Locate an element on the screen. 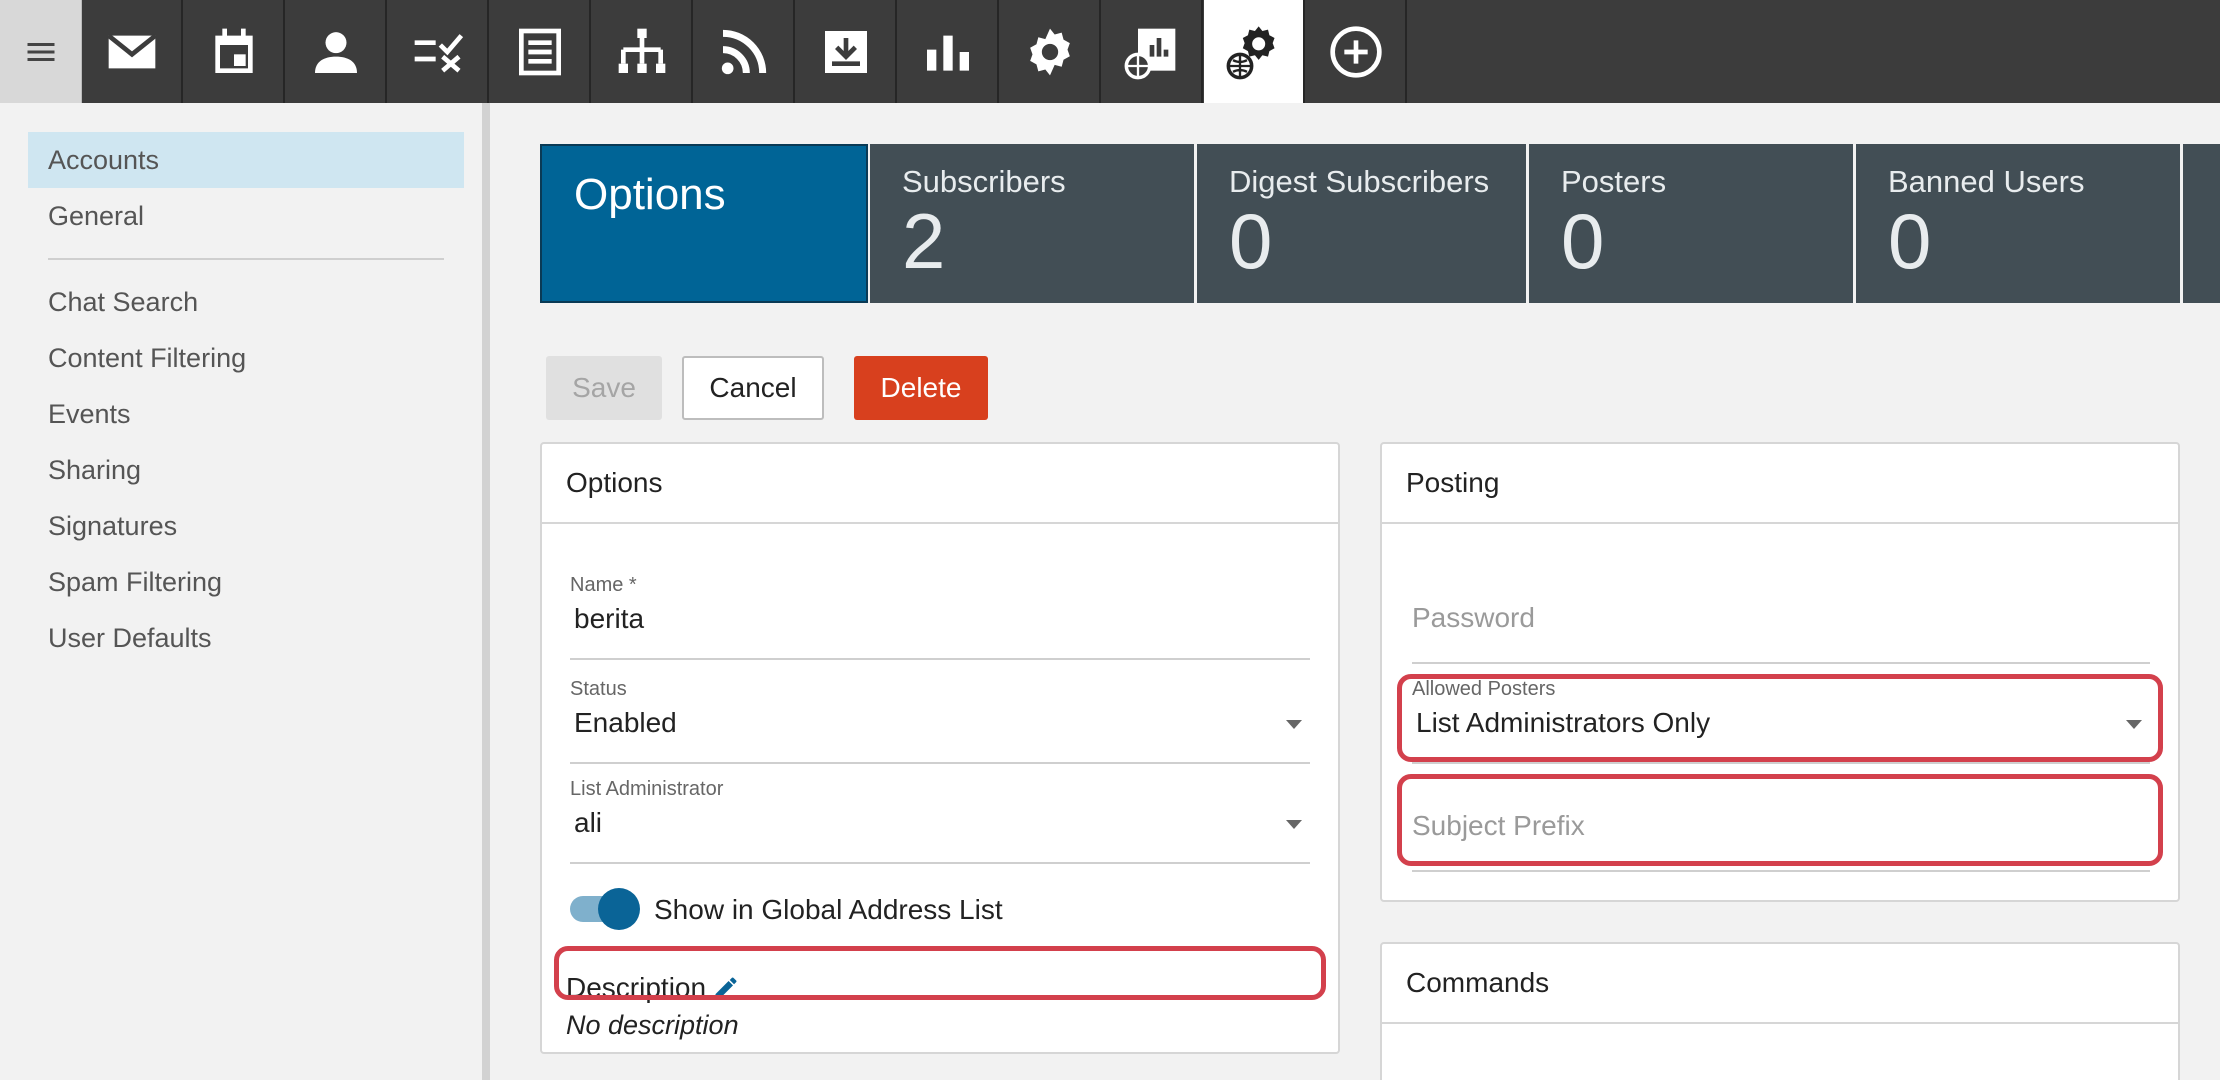  description-header: Description is located at coordinates (936, 988).